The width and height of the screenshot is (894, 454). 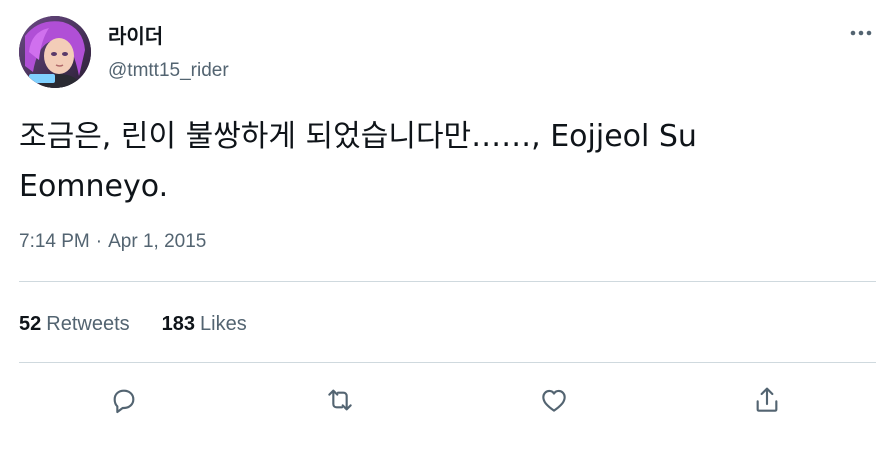 What do you see at coordinates (30, 324) in the screenshot?
I see `retweets-count: 52` at bounding box center [30, 324].